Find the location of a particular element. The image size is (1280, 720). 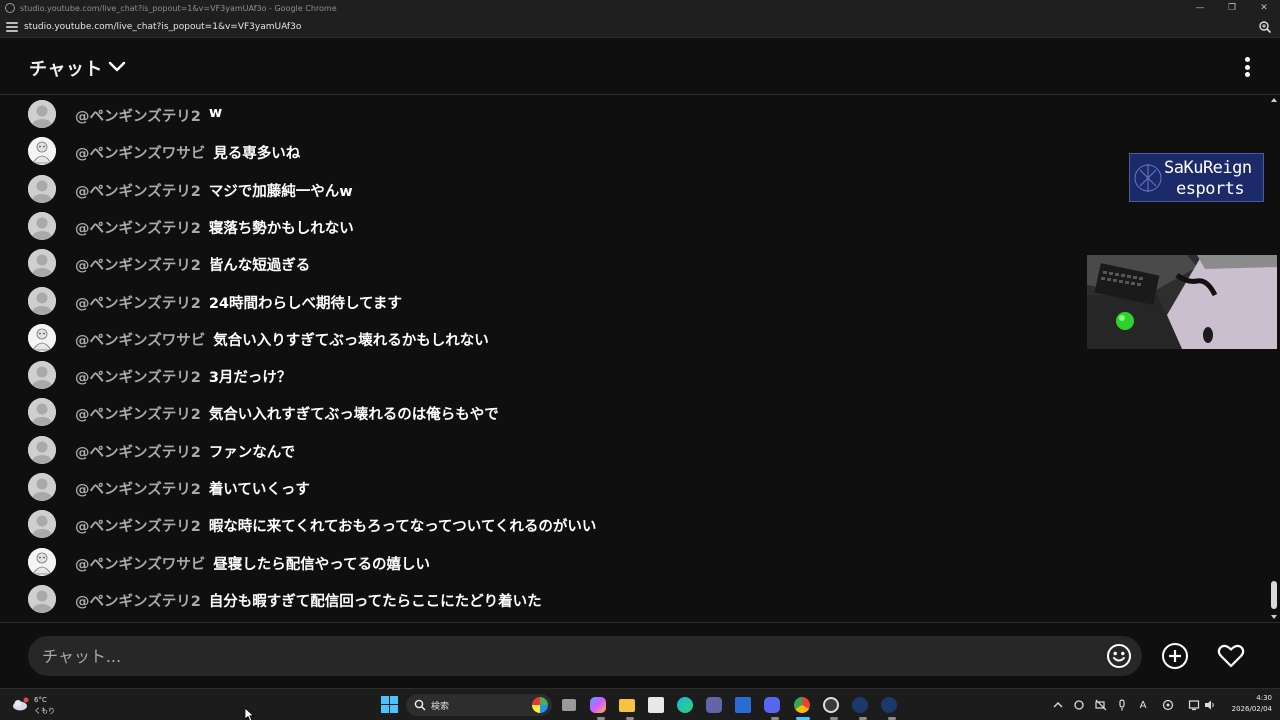

message-text: 自分も暇すぎて配信回ってたらここにたどり着いた is located at coordinates (375, 601).